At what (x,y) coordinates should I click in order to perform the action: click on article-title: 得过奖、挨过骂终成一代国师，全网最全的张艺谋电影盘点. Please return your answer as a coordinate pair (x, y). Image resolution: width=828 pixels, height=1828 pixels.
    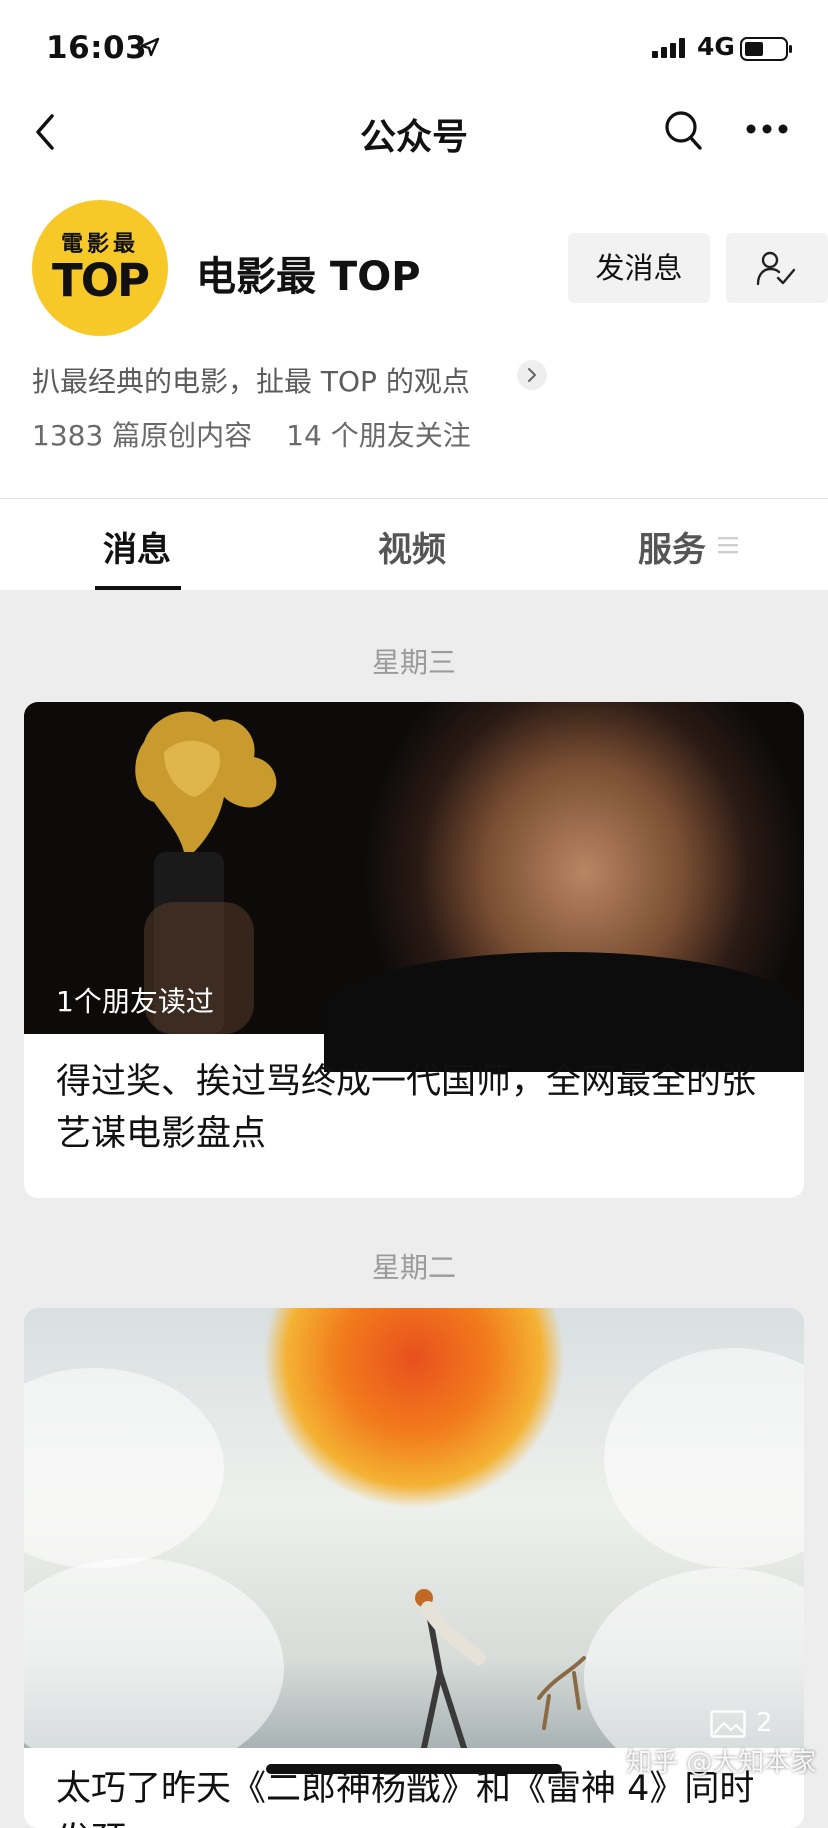
    Looking at the image, I should click on (414, 1108).